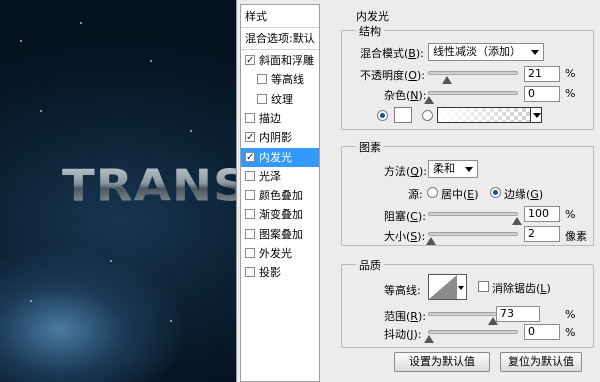 The image size is (600, 382). I want to click on size-field: 2, so click(542, 234).